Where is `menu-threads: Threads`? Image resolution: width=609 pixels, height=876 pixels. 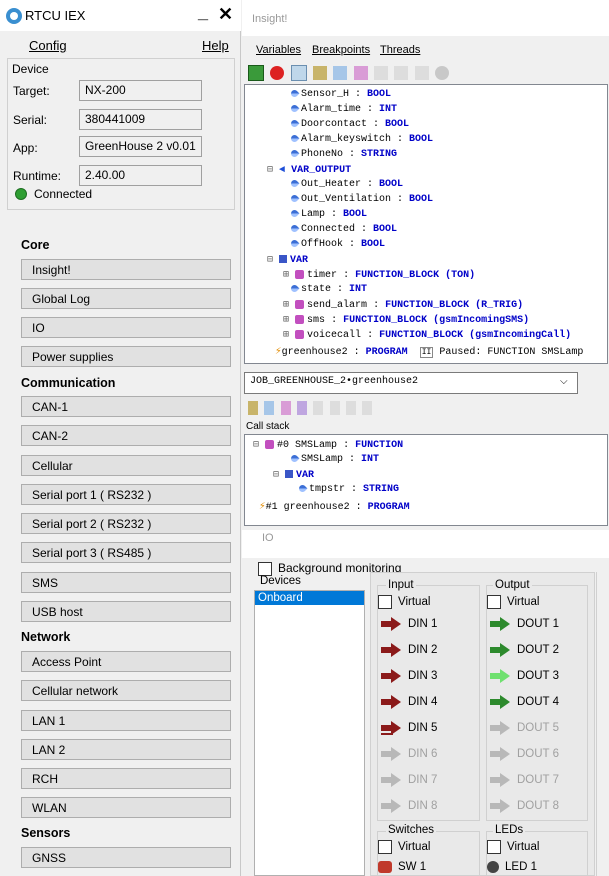
menu-threads: Threads is located at coordinates (400, 50).